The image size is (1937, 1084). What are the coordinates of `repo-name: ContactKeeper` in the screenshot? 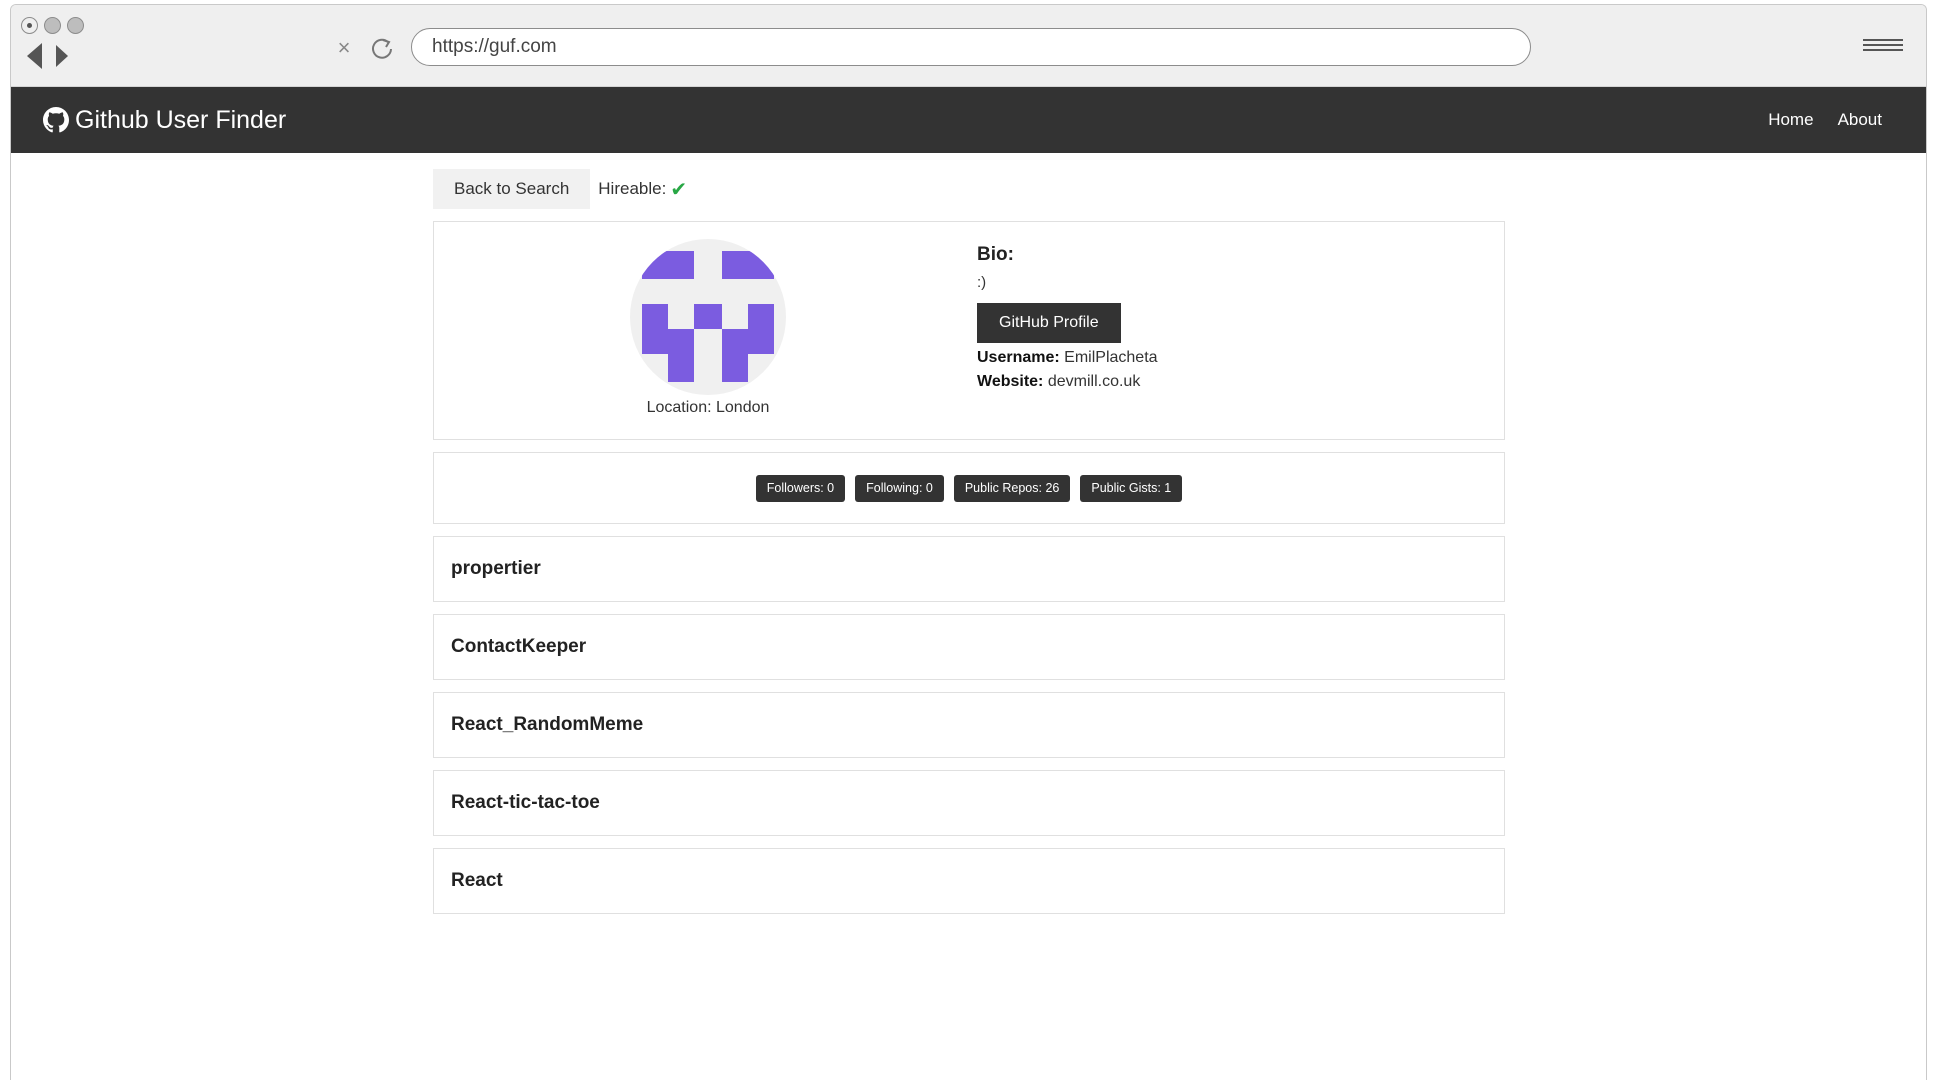 It's located at (518, 647).